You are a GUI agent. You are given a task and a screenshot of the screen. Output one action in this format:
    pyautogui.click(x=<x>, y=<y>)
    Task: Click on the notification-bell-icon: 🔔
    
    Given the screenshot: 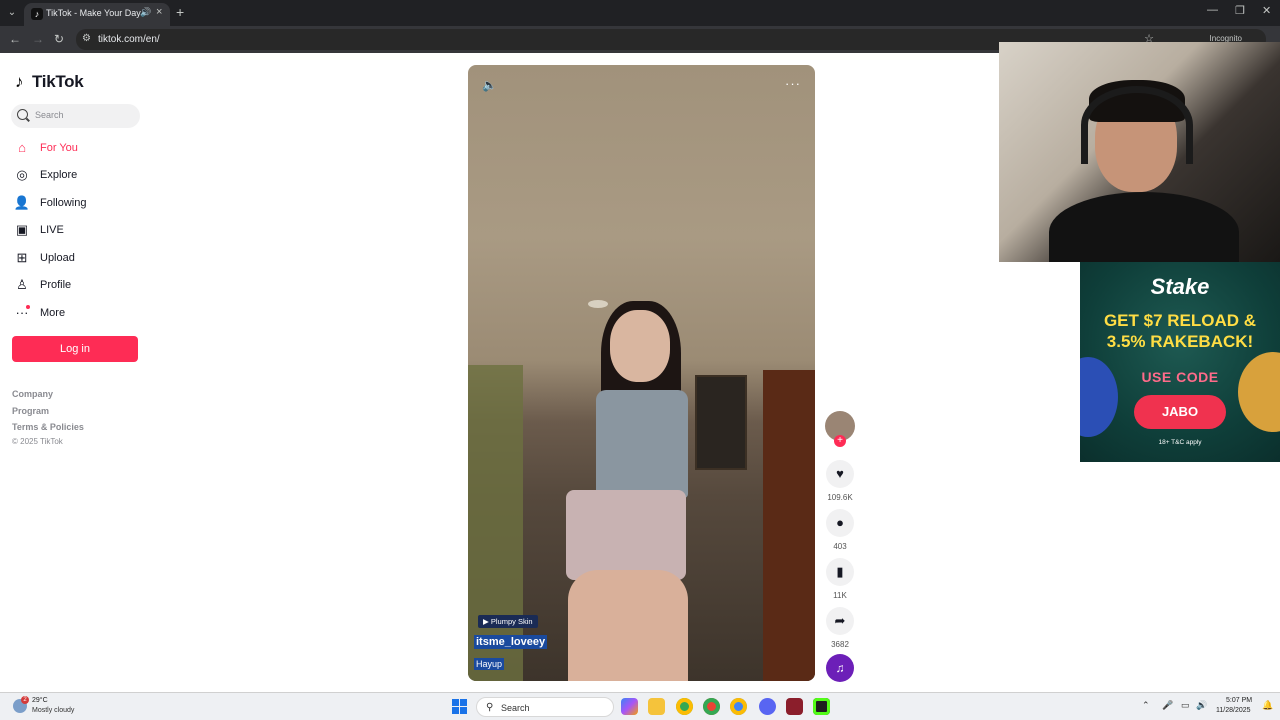 What is the action you would take?
    pyautogui.click(x=1267, y=705)
    